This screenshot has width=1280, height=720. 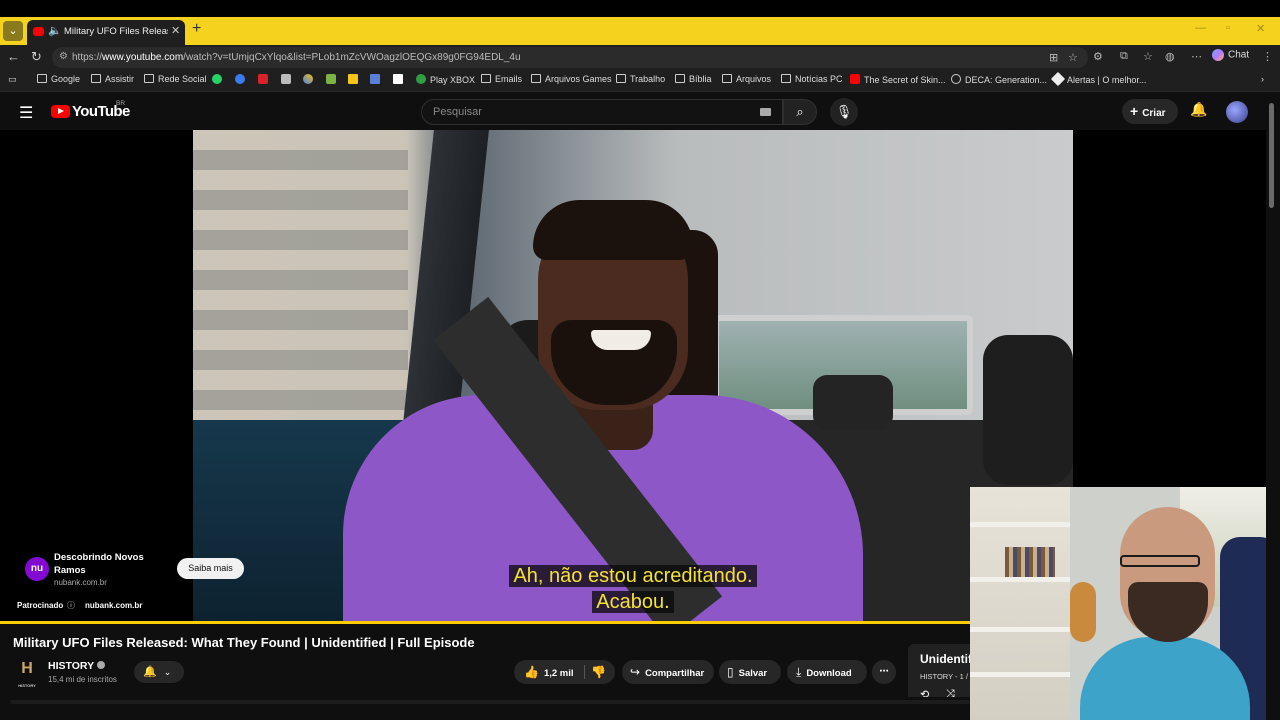 I want to click on copilot-chat-button: Chat, so click(x=1230, y=55).